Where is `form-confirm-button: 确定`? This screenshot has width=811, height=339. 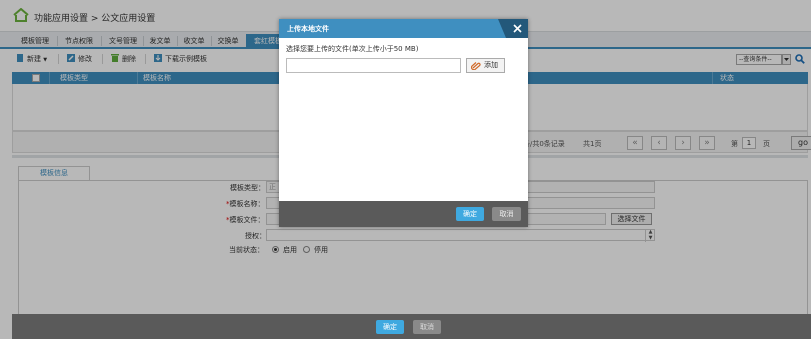
form-confirm-button: 确定 is located at coordinates (390, 327).